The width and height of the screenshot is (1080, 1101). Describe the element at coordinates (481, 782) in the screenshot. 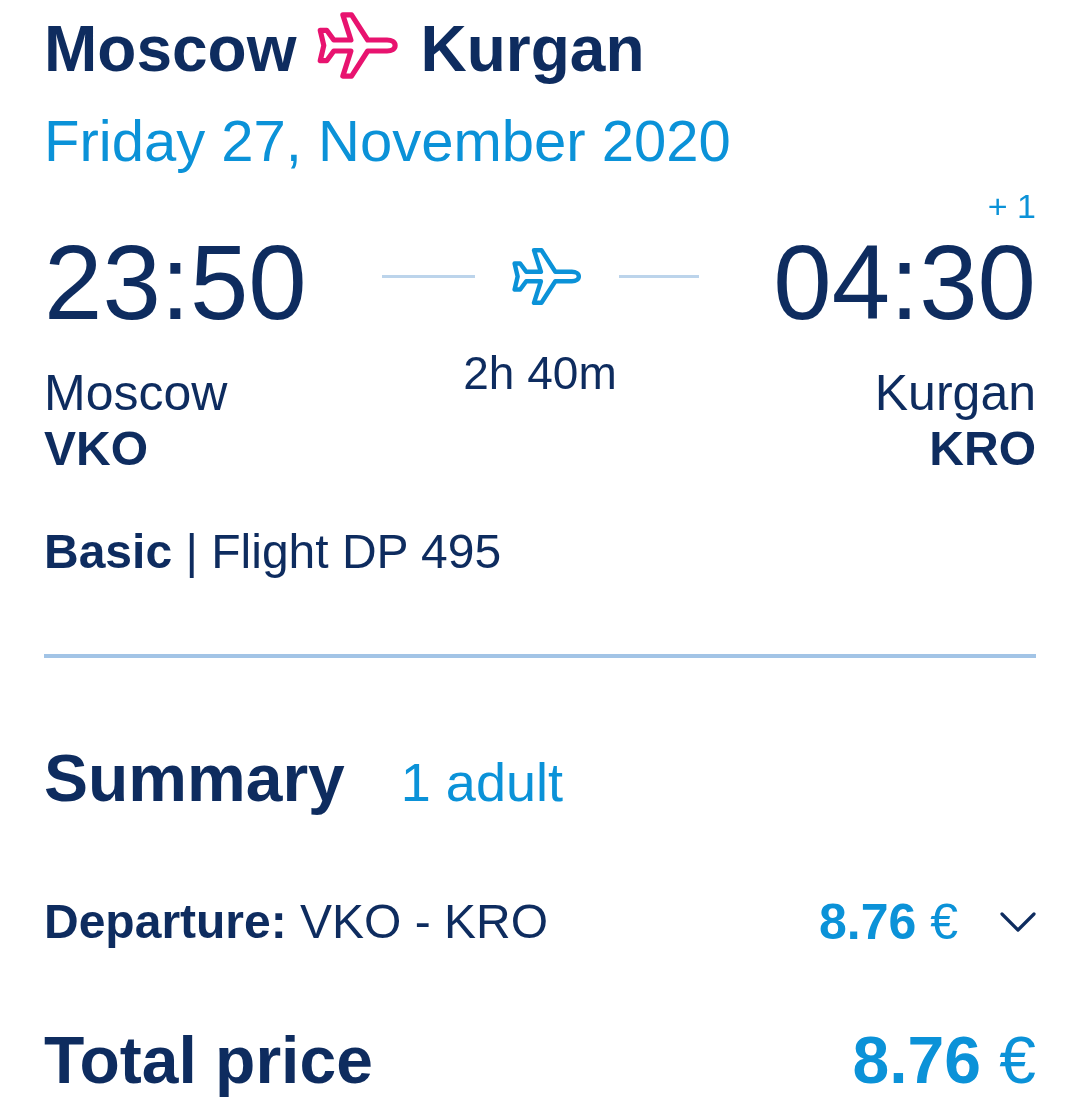

I see `passenger-count: 1 adult` at that location.